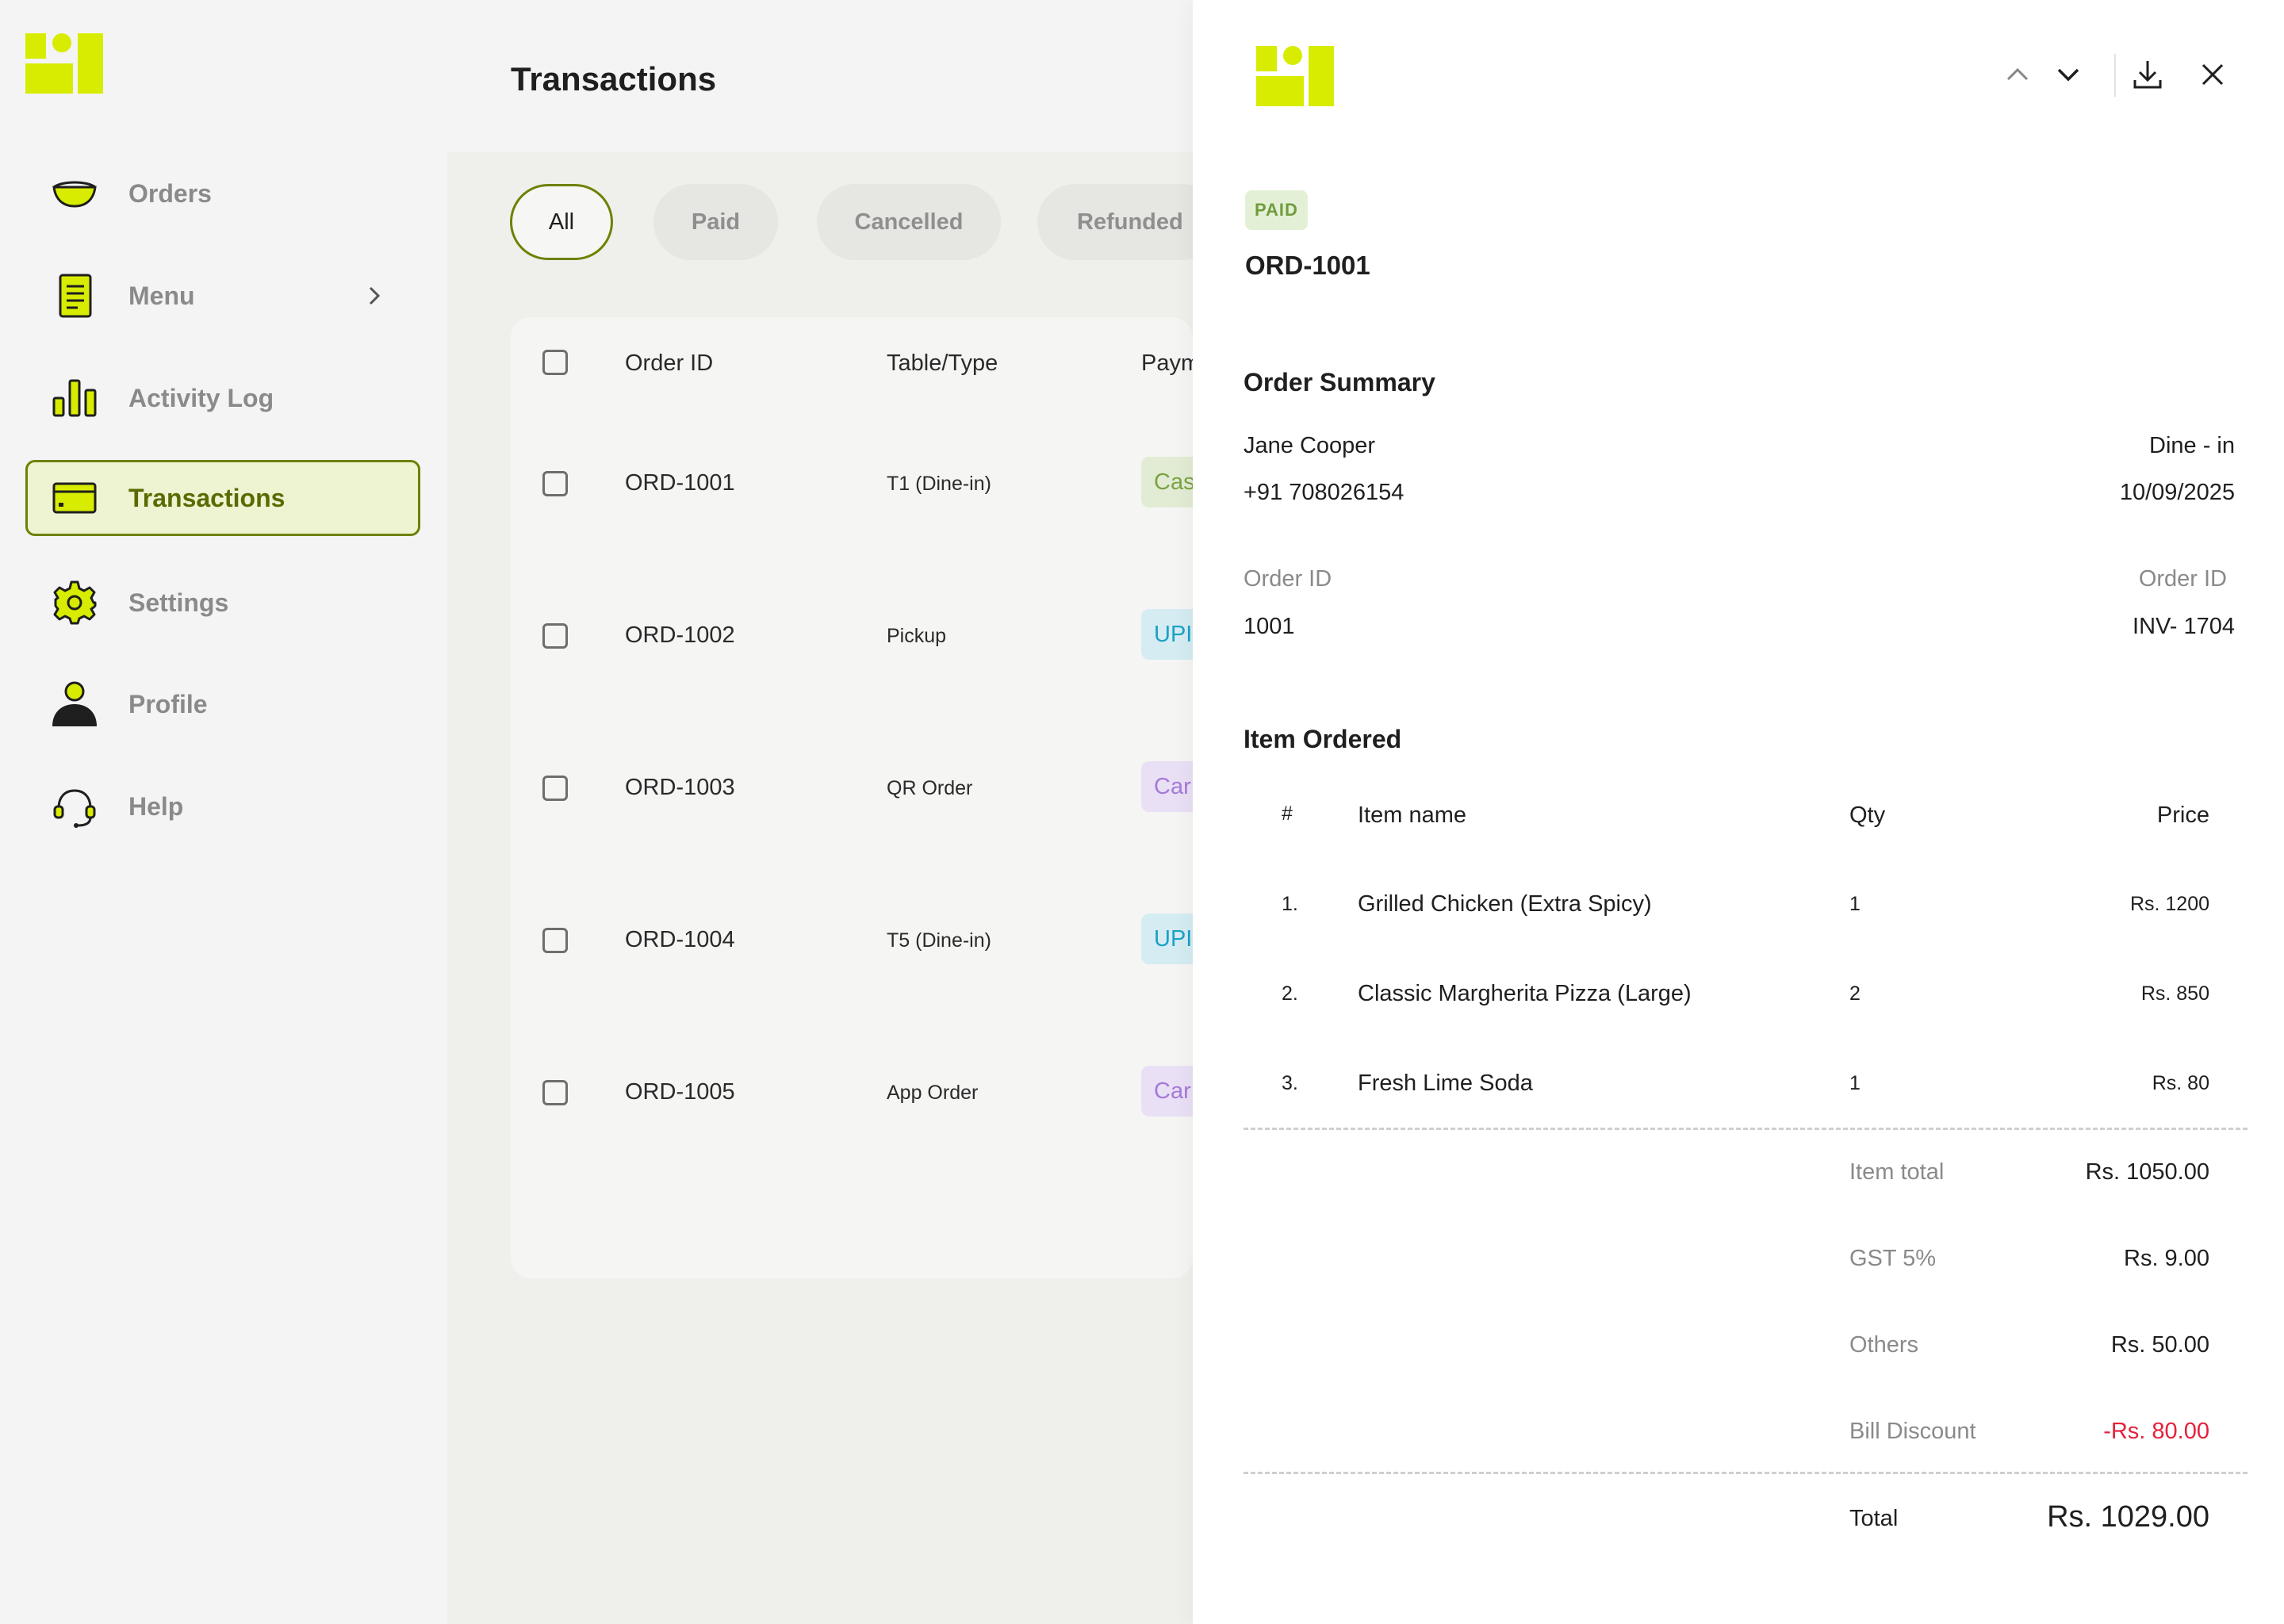 The height and width of the screenshot is (1624, 2284). I want to click on status-badge: PAID, so click(1276, 210).